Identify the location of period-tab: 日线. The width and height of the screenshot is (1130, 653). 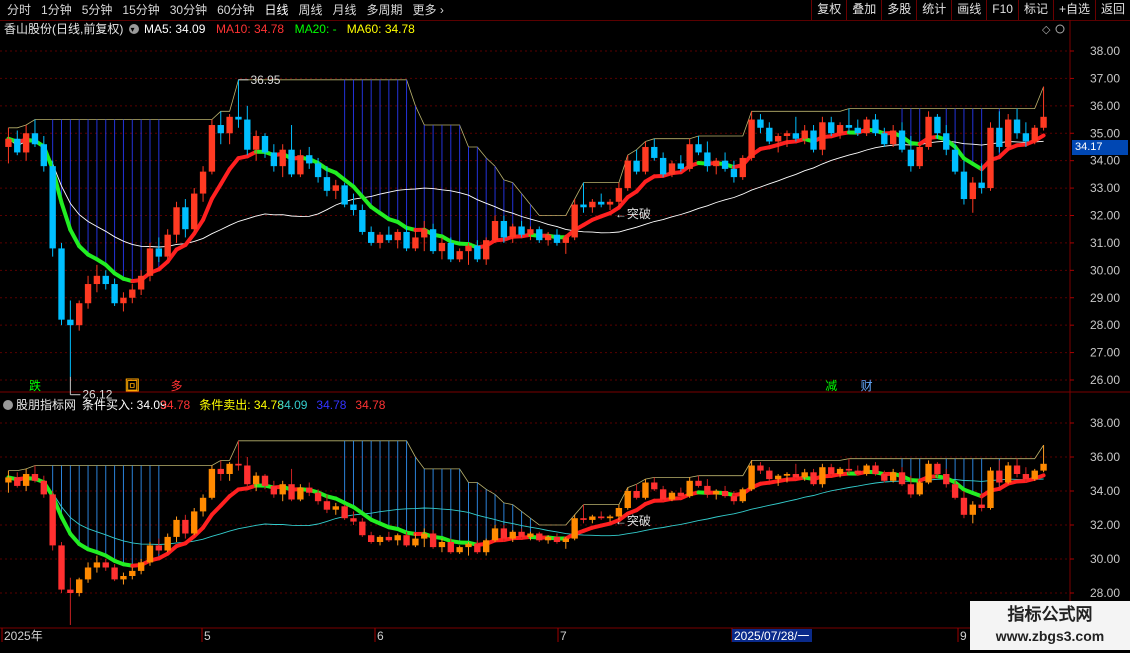
(276, 10).